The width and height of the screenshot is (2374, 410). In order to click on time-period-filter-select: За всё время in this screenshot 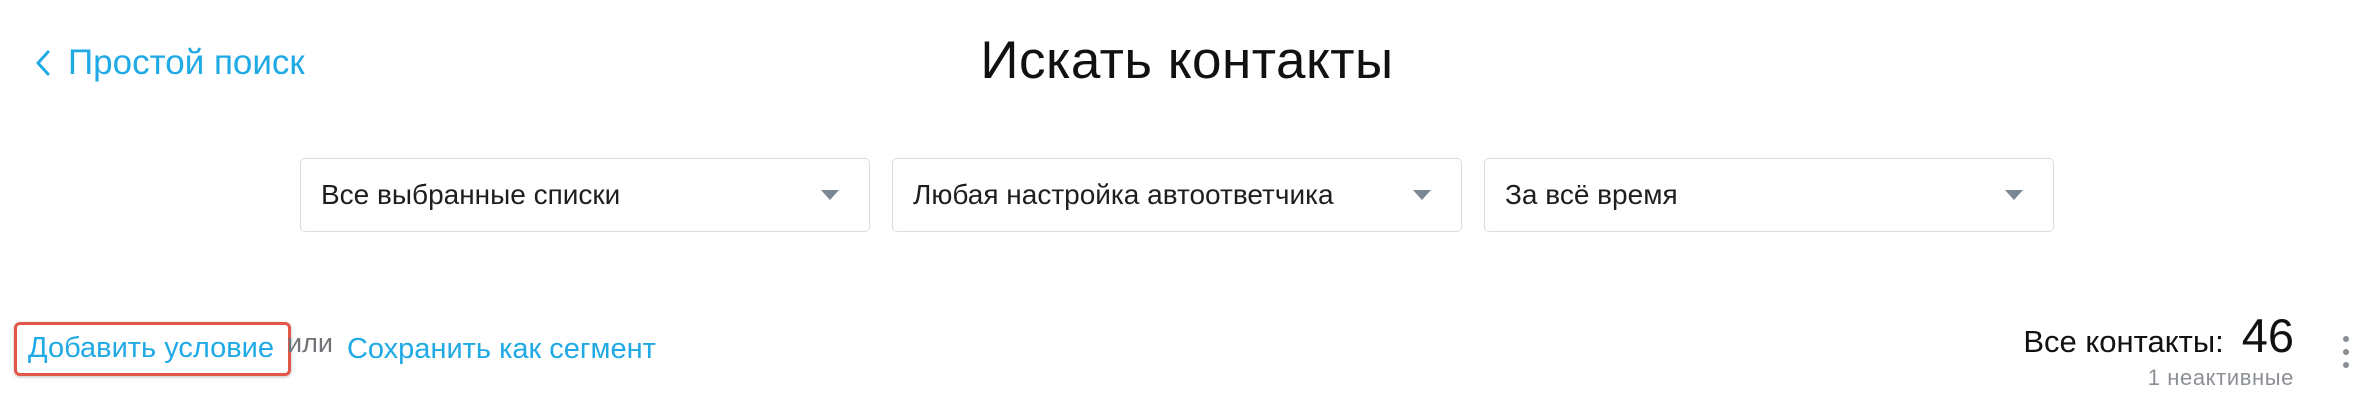, I will do `click(1769, 195)`.